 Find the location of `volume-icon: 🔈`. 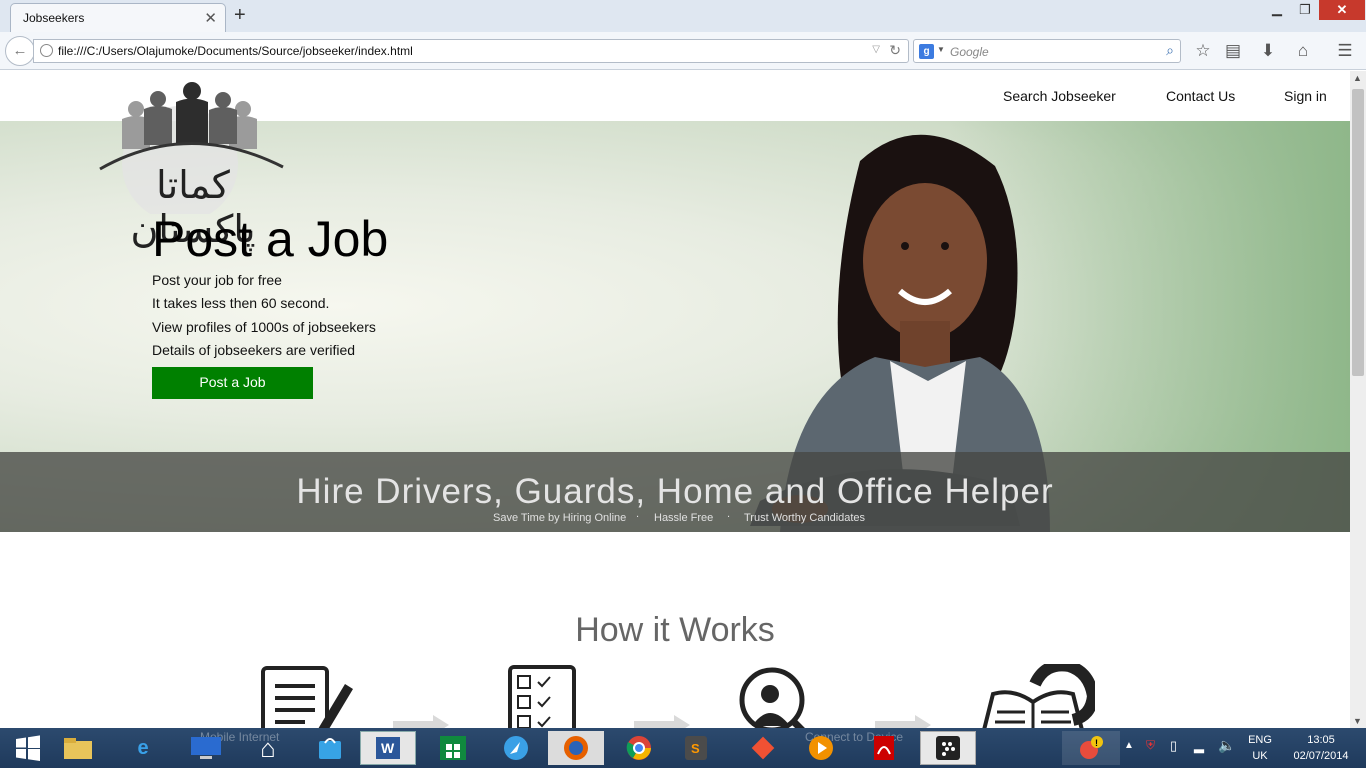

volume-icon: 🔈 is located at coordinates (1226, 745).